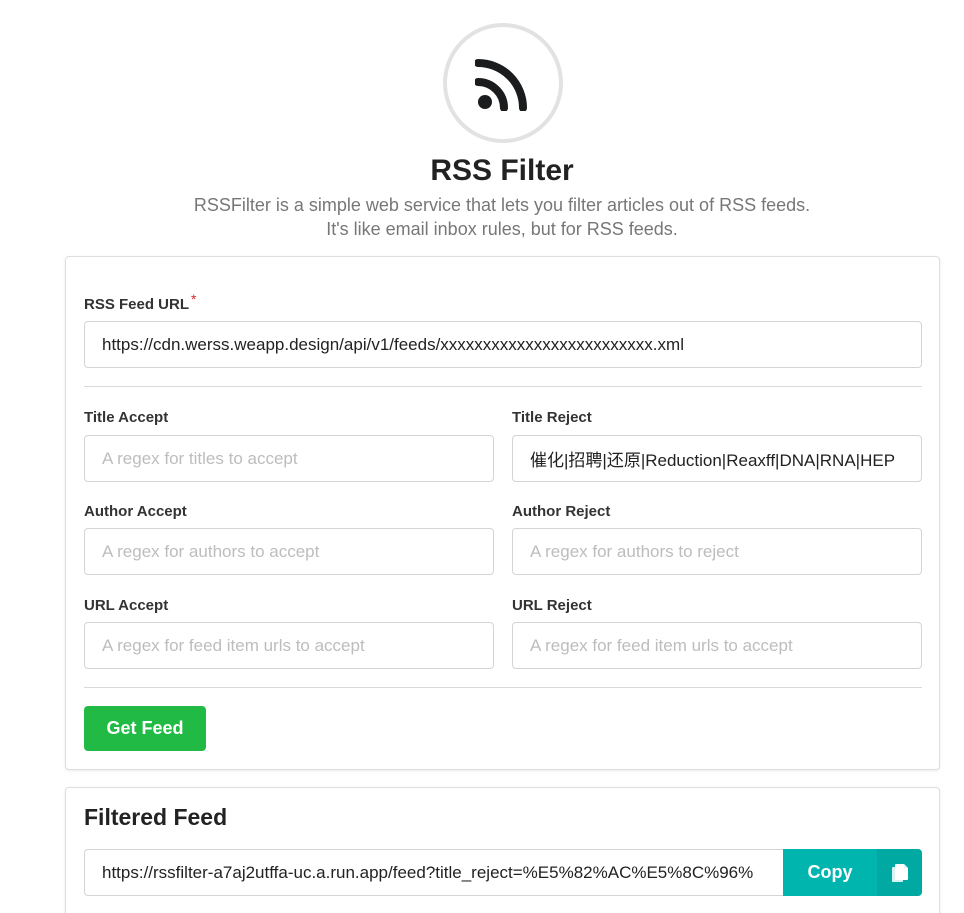 This screenshot has width=964, height=913. What do you see at coordinates (289, 551) in the screenshot?
I see `author-accept-input` at bounding box center [289, 551].